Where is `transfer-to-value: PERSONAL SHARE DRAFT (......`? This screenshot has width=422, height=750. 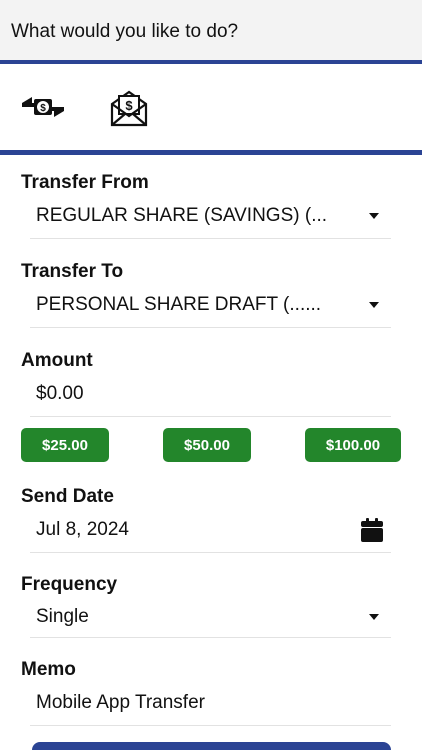
transfer-to-value: PERSONAL SHARE DRAFT (...... is located at coordinates (179, 304).